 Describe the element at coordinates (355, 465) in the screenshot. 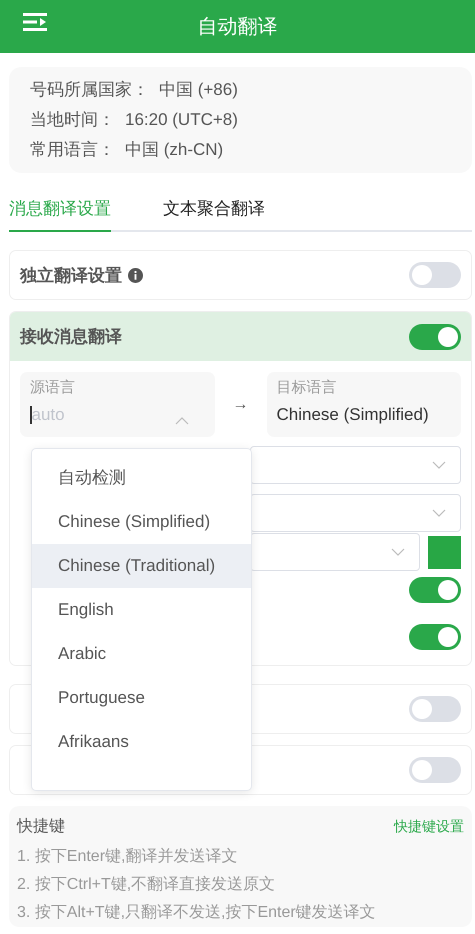

I see `select-field` at that location.